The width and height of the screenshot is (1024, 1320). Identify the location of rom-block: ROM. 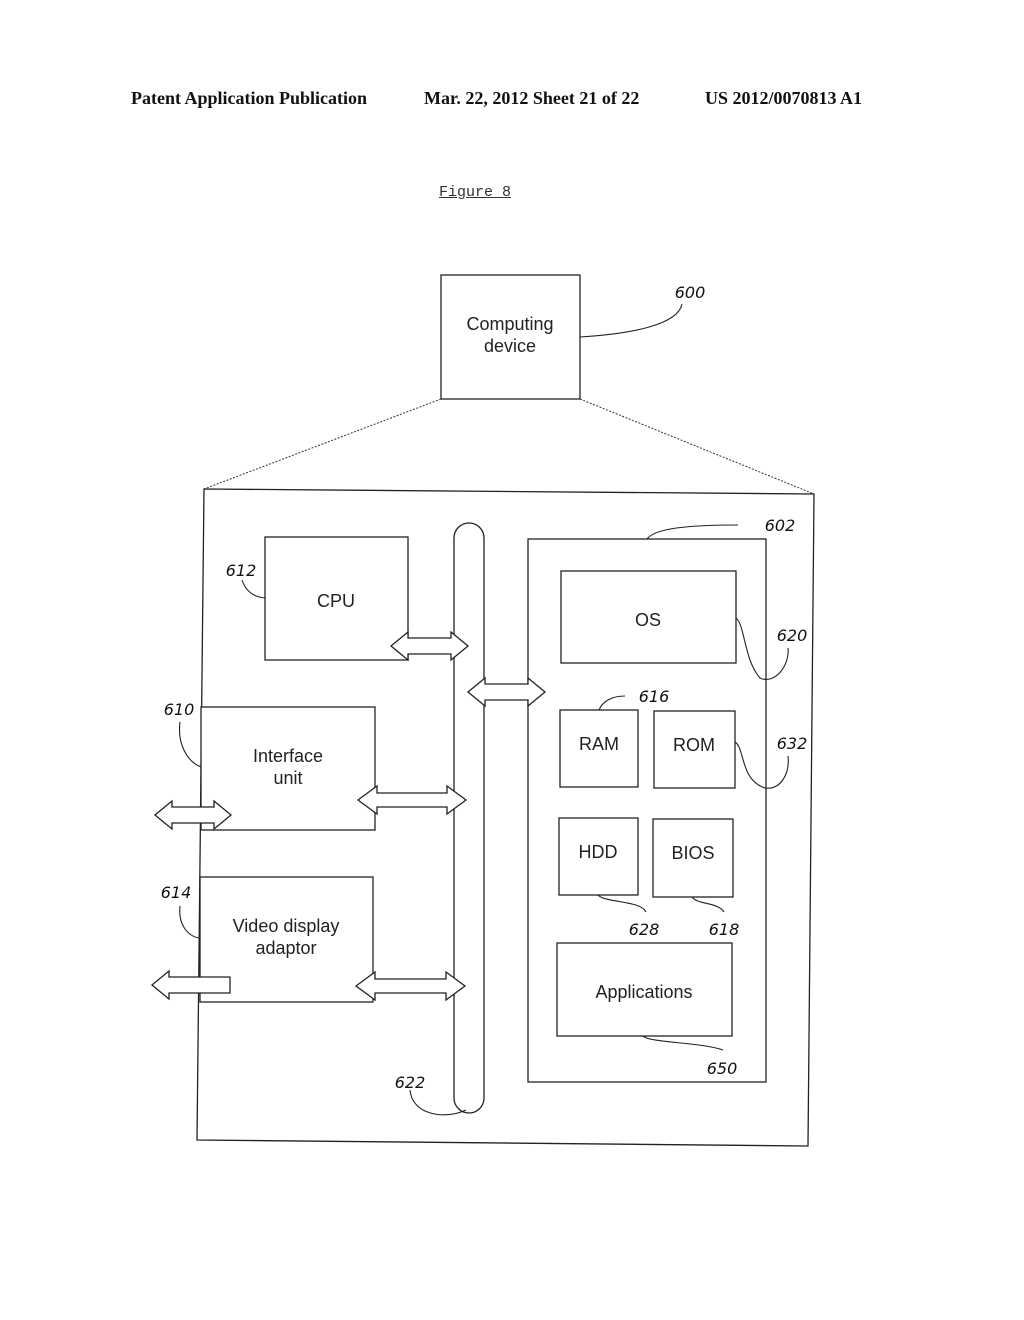
(694, 749).